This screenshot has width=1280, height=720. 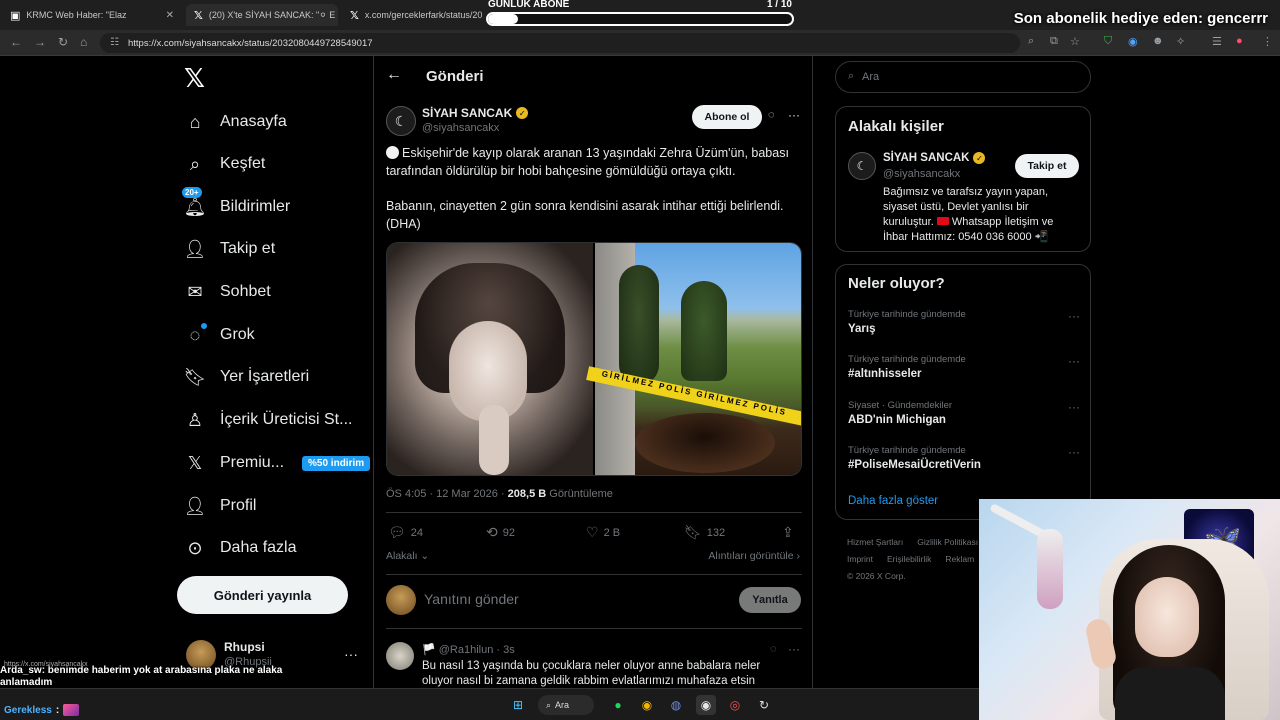 I want to click on footer-link: Imprint, so click(x=860, y=559).